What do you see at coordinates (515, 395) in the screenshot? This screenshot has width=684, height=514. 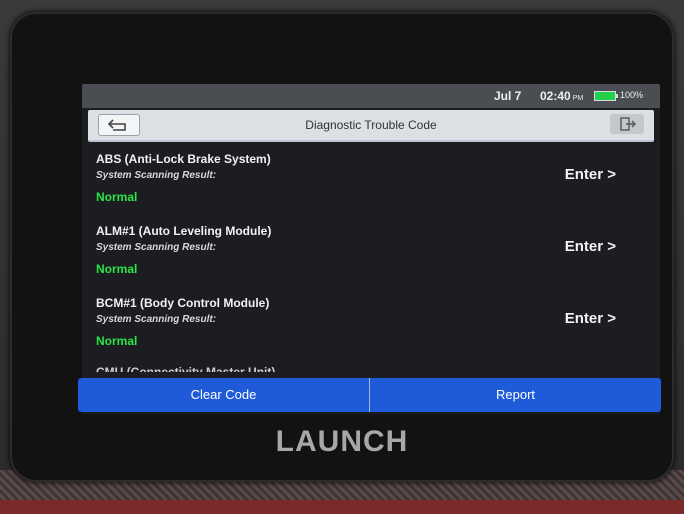 I see `report-button: Report` at bounding box center [515, 395].